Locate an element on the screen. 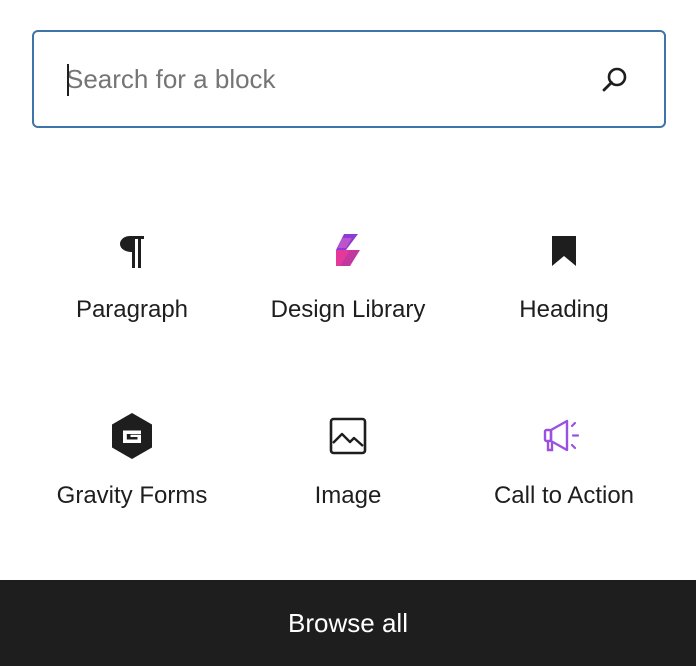  browse-all-button: Browse all is located at coordinates (348, 623).